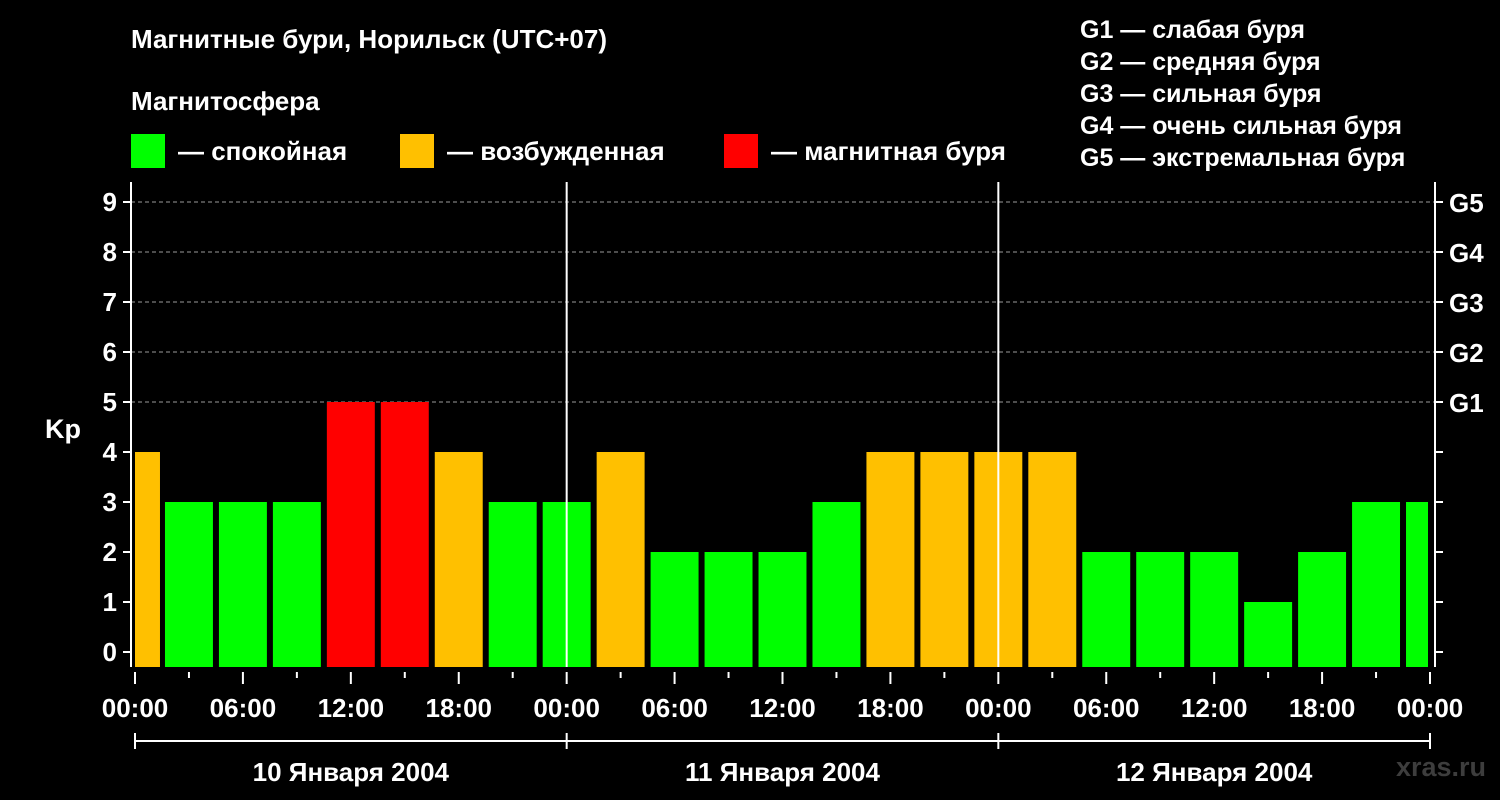 This screenshot has height=800, width=1500. I want to click on y-tick-label: 5, so click(110, 402).